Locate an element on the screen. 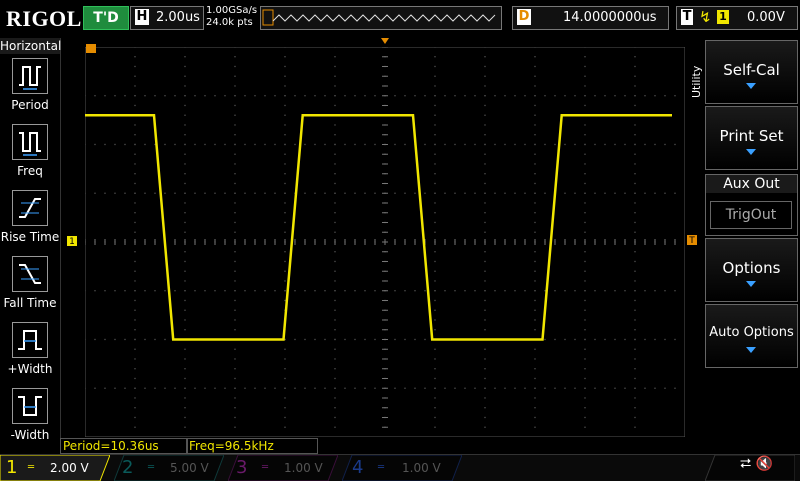 Image resolution: width=800 pixels, height=481 pixels. measure-fall-time-button: Fall Time is located at coordinates (30, 287).